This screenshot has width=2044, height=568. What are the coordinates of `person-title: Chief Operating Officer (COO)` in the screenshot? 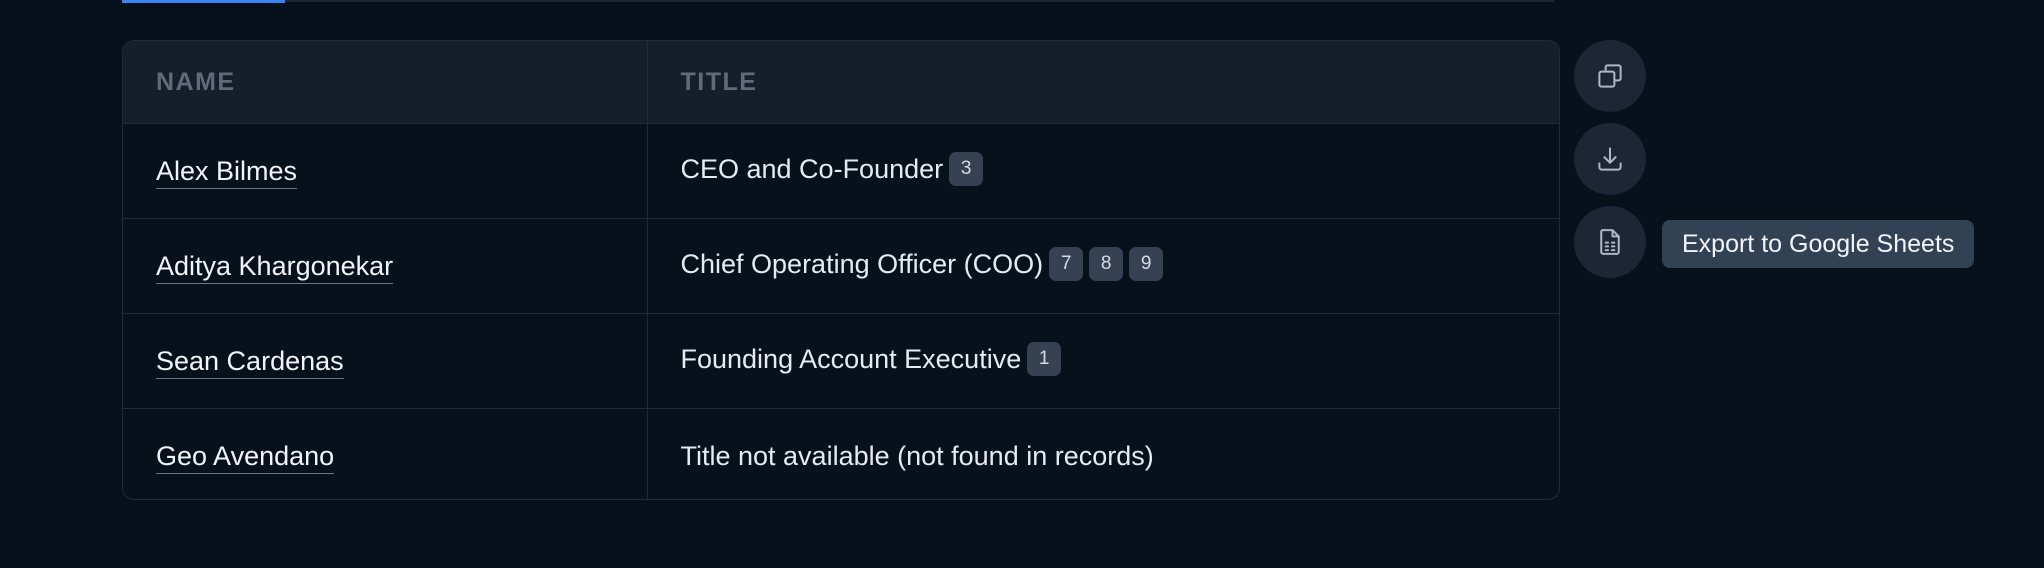 It's located at (862, 264).